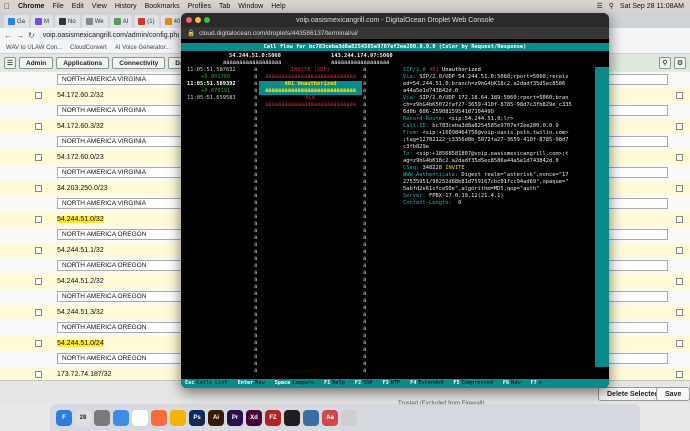 The height and width of the screenshot is (431, 690). What do you see at coordinates (198, 20) in the screenshot?
I see `minimize-icon` at bounding box center [198, 20].